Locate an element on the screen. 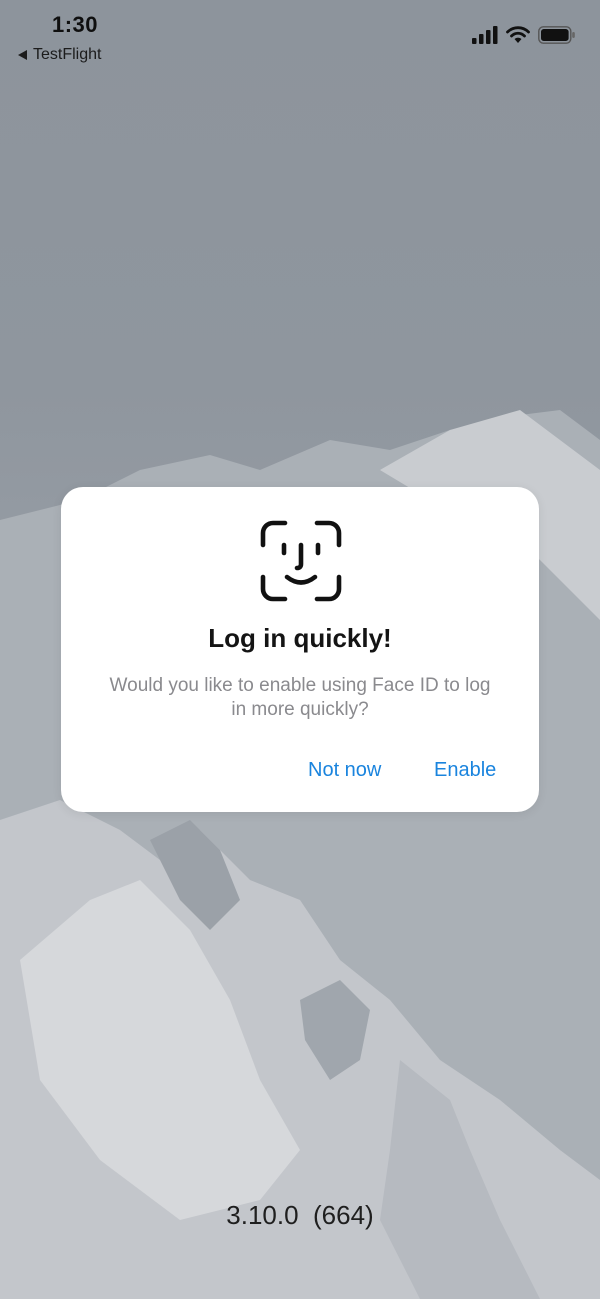  dialog-title: Log in quickly! is located at coordinates (300, 638).